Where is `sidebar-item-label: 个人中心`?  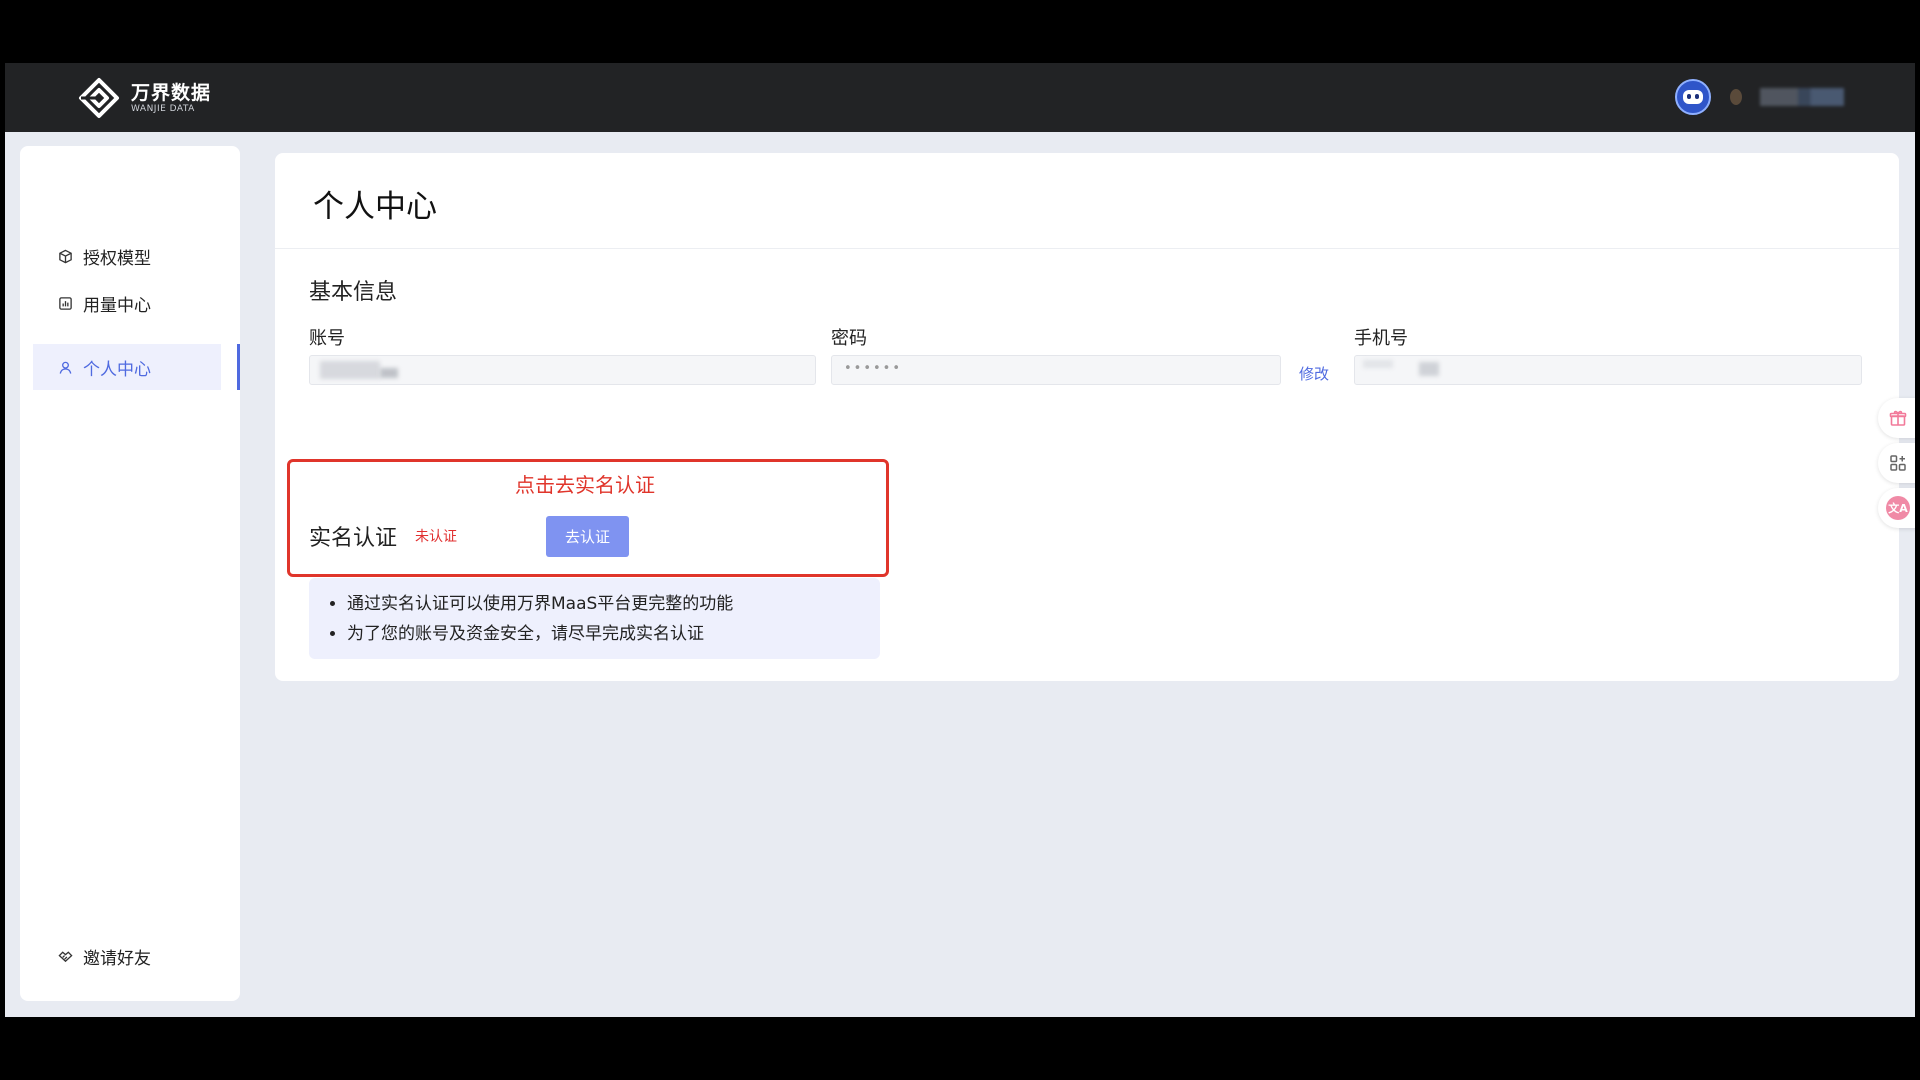 sidebar-item-label: 个人中心 is located at coordinates (117, 369).